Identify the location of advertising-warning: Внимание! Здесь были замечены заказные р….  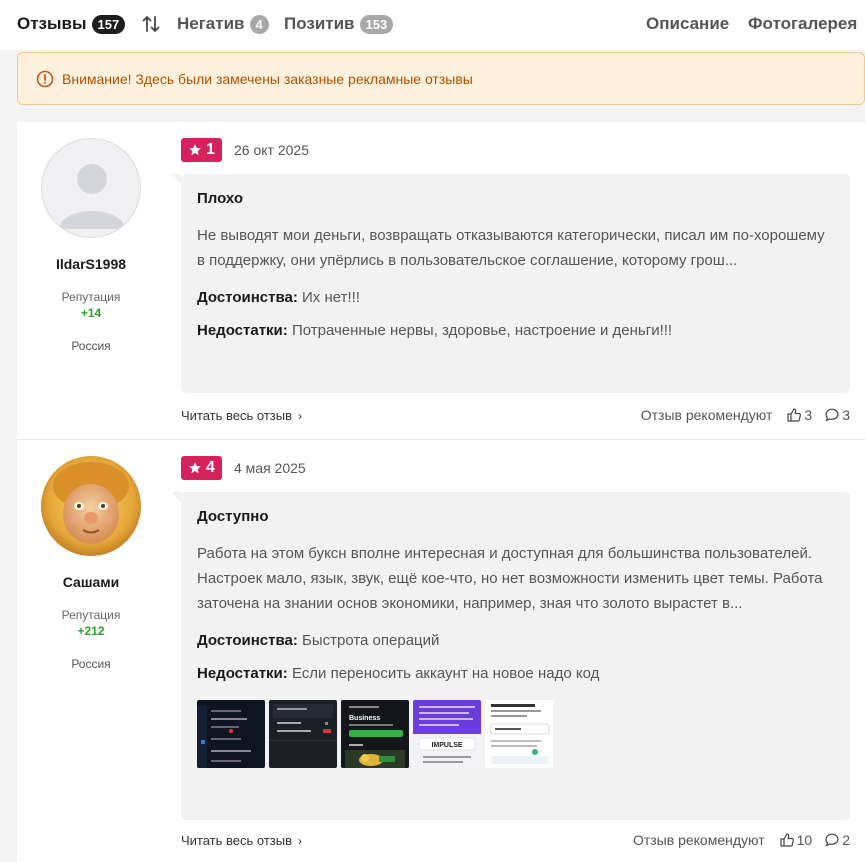
(441, 78).